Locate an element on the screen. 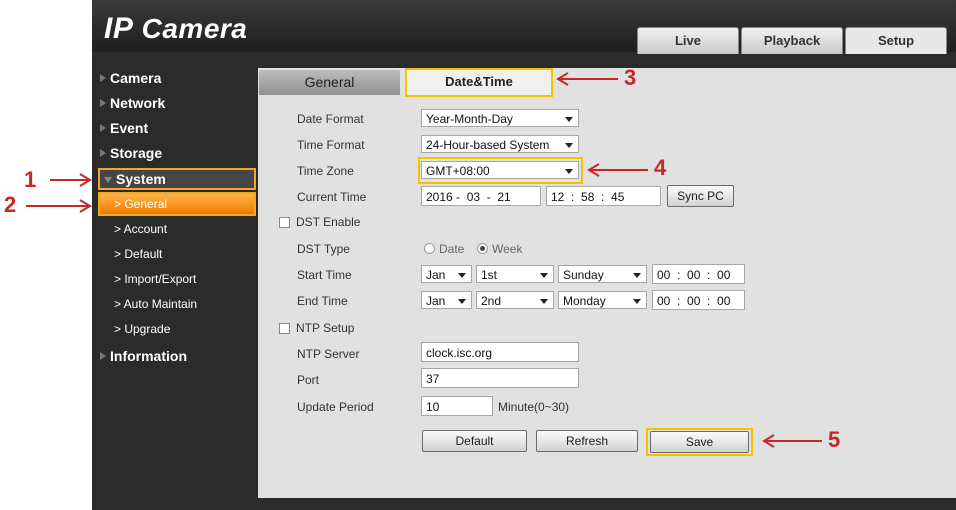 Image resolution: width=956 pixels, height=510 pixels. arrow-5-icon is located at coordinates (792, 441).